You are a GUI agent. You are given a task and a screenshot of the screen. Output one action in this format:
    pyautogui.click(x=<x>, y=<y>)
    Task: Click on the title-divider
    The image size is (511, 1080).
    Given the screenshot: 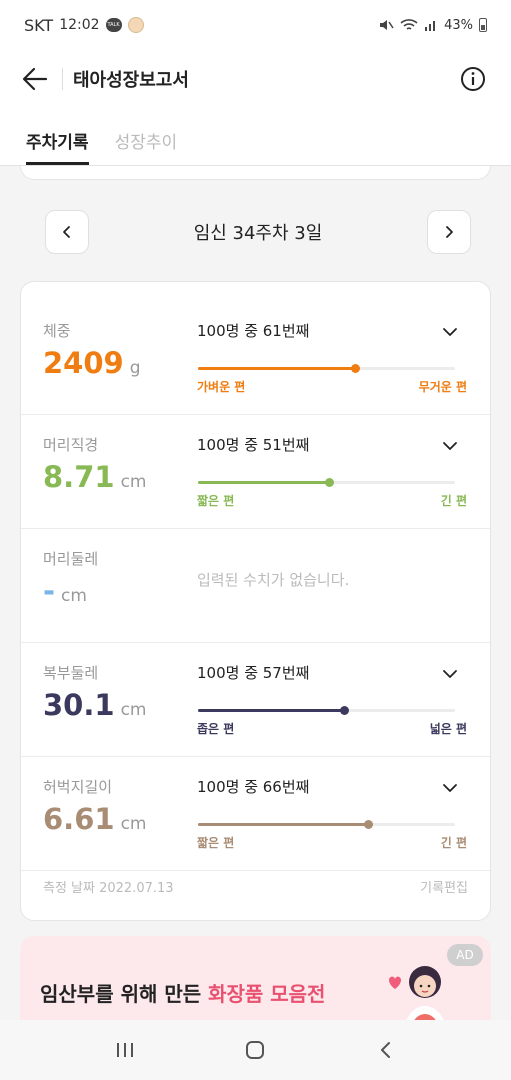 What is the action you would take?
    pyautogui.click(x=62, y=79)
    